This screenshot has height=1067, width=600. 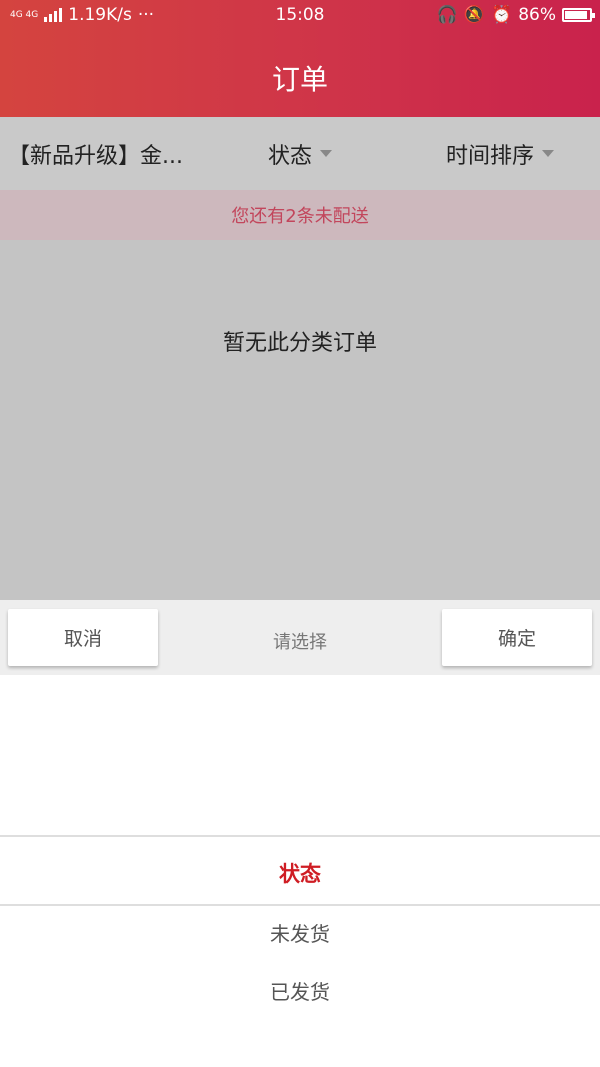 I want to click on empty-message: 暂无此分类订单, so click(x=299, y=343).